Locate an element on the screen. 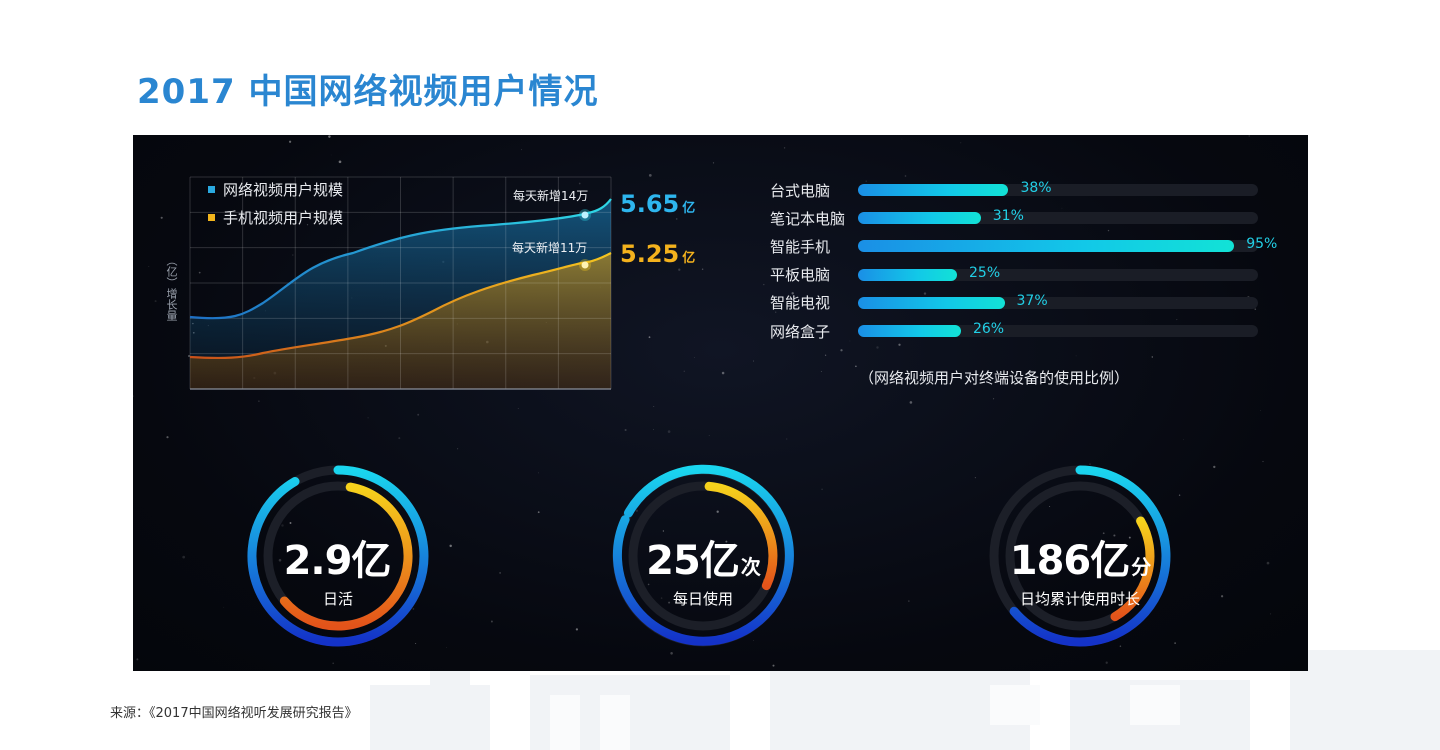 This screenshot has width=1440, height=750. stat-label: 日活 is located at coordinates (337, 599).